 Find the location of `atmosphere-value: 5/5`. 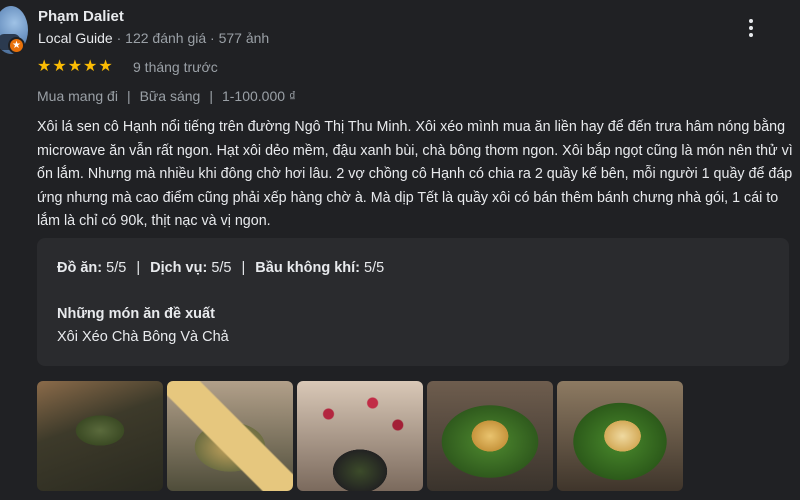

atmosphere-value: 5/5 is located at coordinates (374, 268).